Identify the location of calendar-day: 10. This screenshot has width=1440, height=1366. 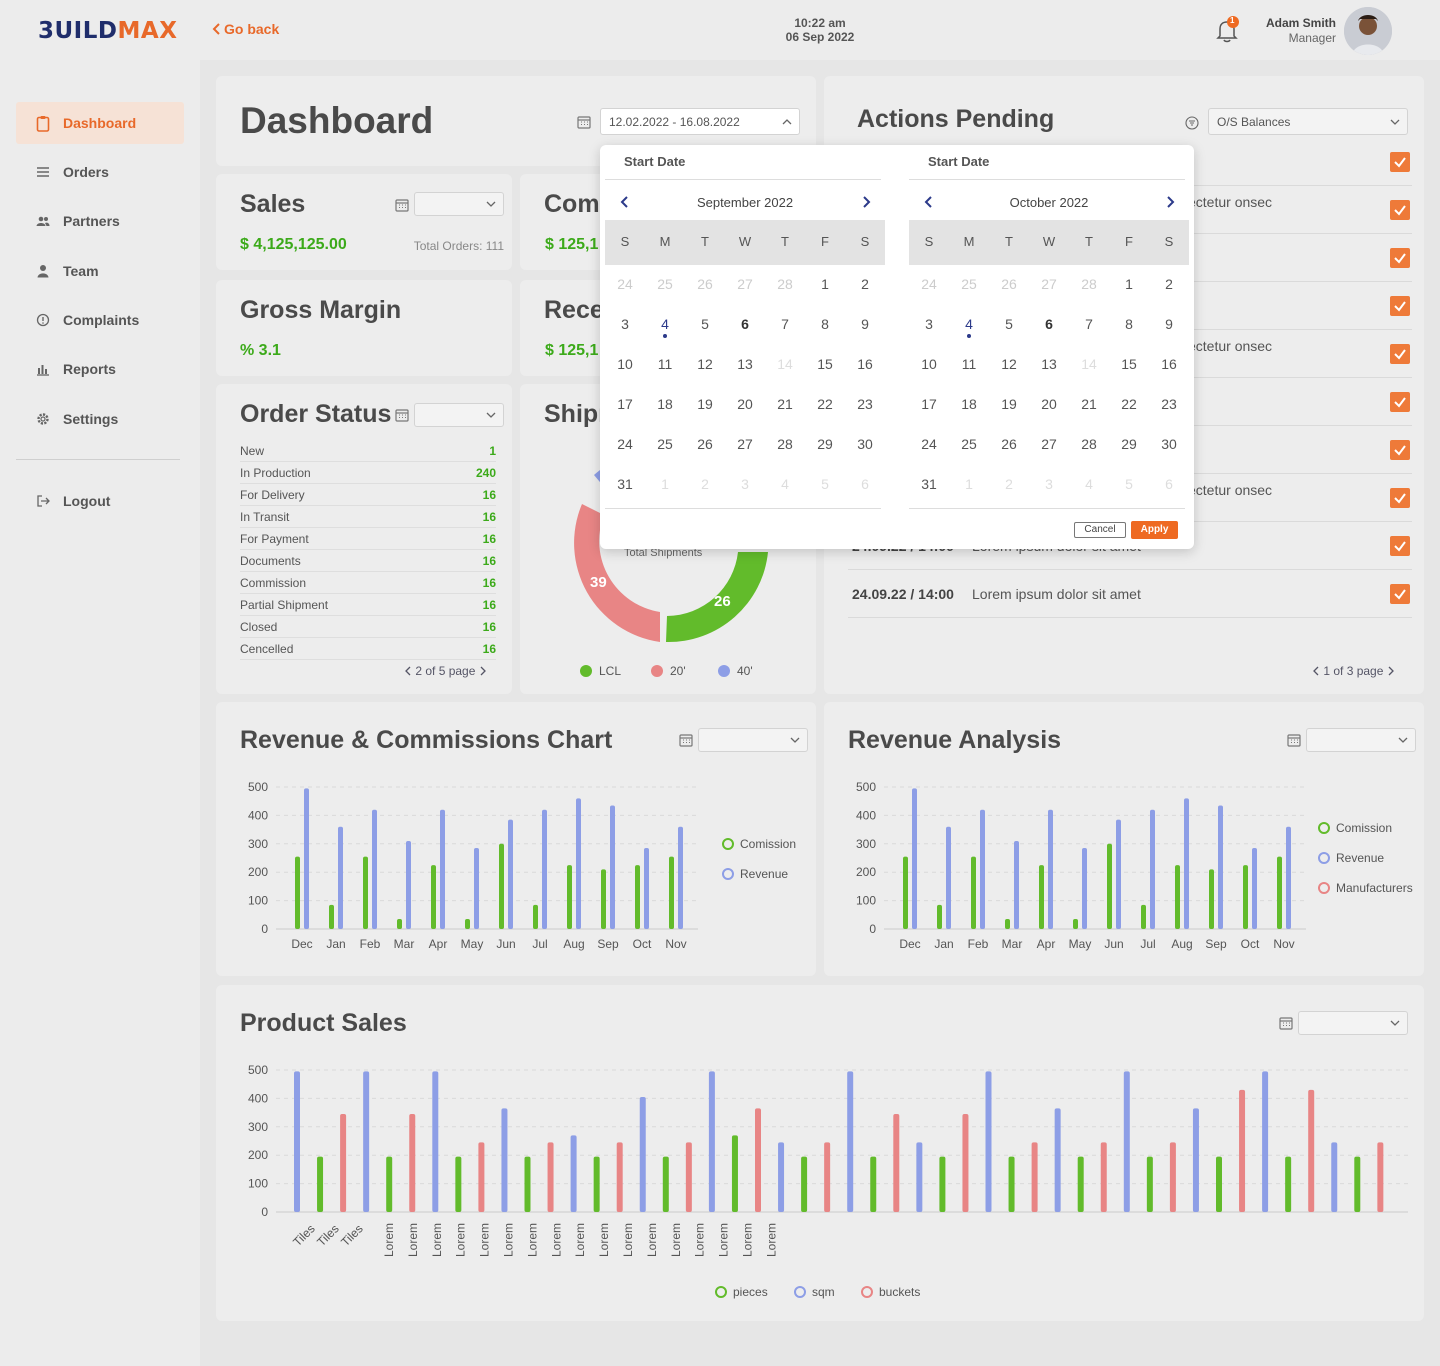
(625, 364).